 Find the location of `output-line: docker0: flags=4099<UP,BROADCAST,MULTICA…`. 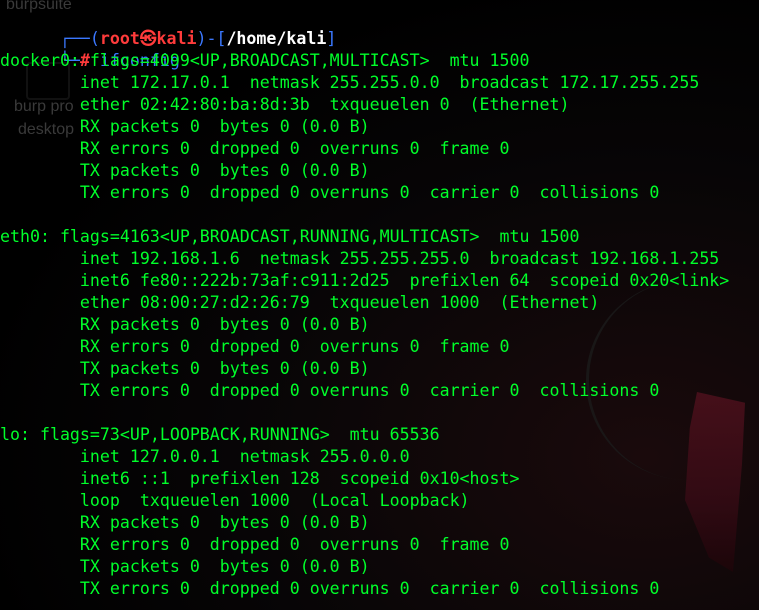

output-line: docker0: flags=4099<UP,BROADCAST,MULTICA… is located at coordinates (265, 60).